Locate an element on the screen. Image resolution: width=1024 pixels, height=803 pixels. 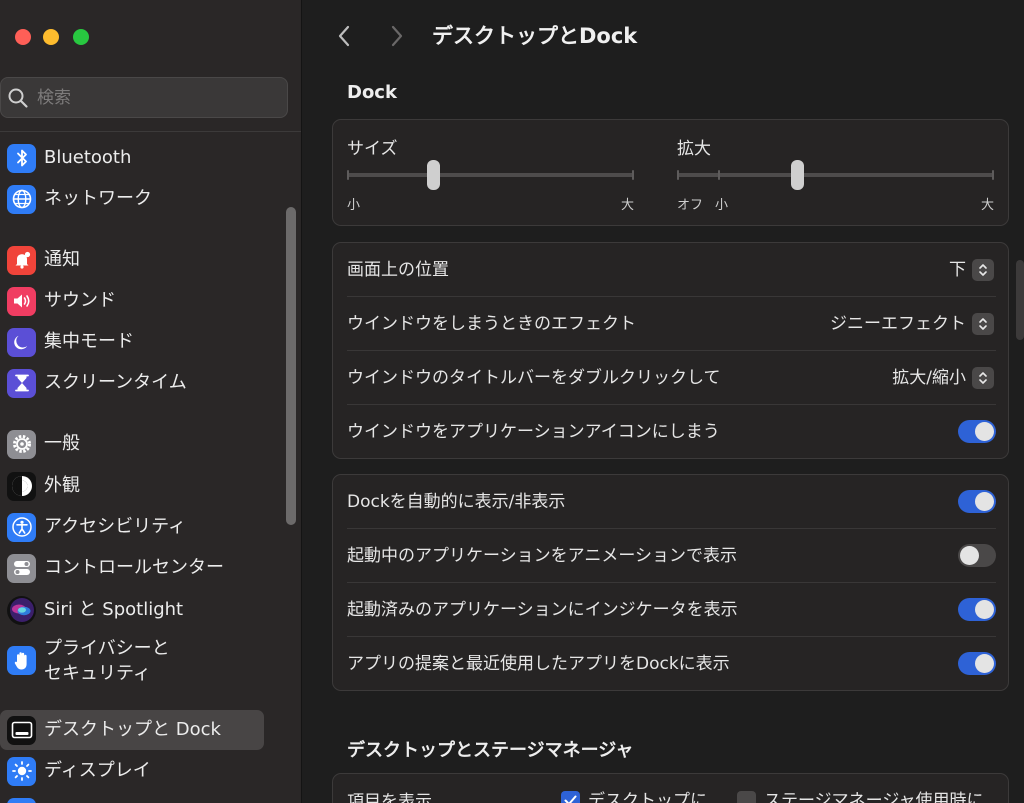
minimize-effect-popup is located at coordinates (983, 324).